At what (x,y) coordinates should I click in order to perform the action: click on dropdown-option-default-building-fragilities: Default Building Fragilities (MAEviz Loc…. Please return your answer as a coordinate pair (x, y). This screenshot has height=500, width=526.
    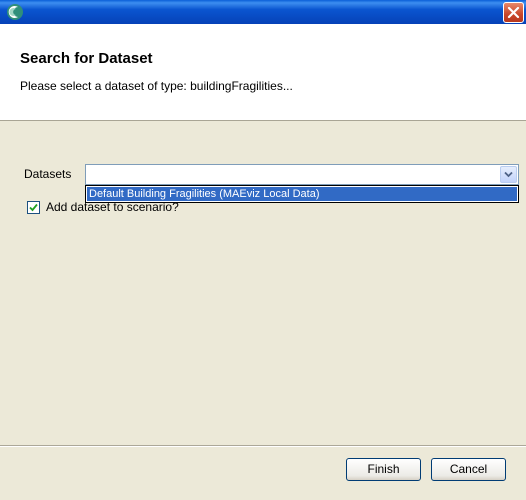
    Looking at the image, I should click on (302, 194).